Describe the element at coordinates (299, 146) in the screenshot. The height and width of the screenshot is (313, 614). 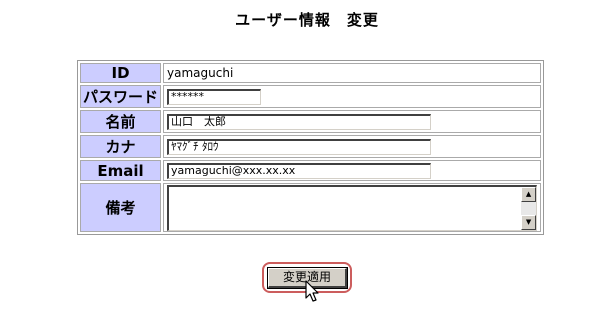
I see `kana-field: ﾔﾏｸﾞﾁ ﾀﾛｳ` at that location.